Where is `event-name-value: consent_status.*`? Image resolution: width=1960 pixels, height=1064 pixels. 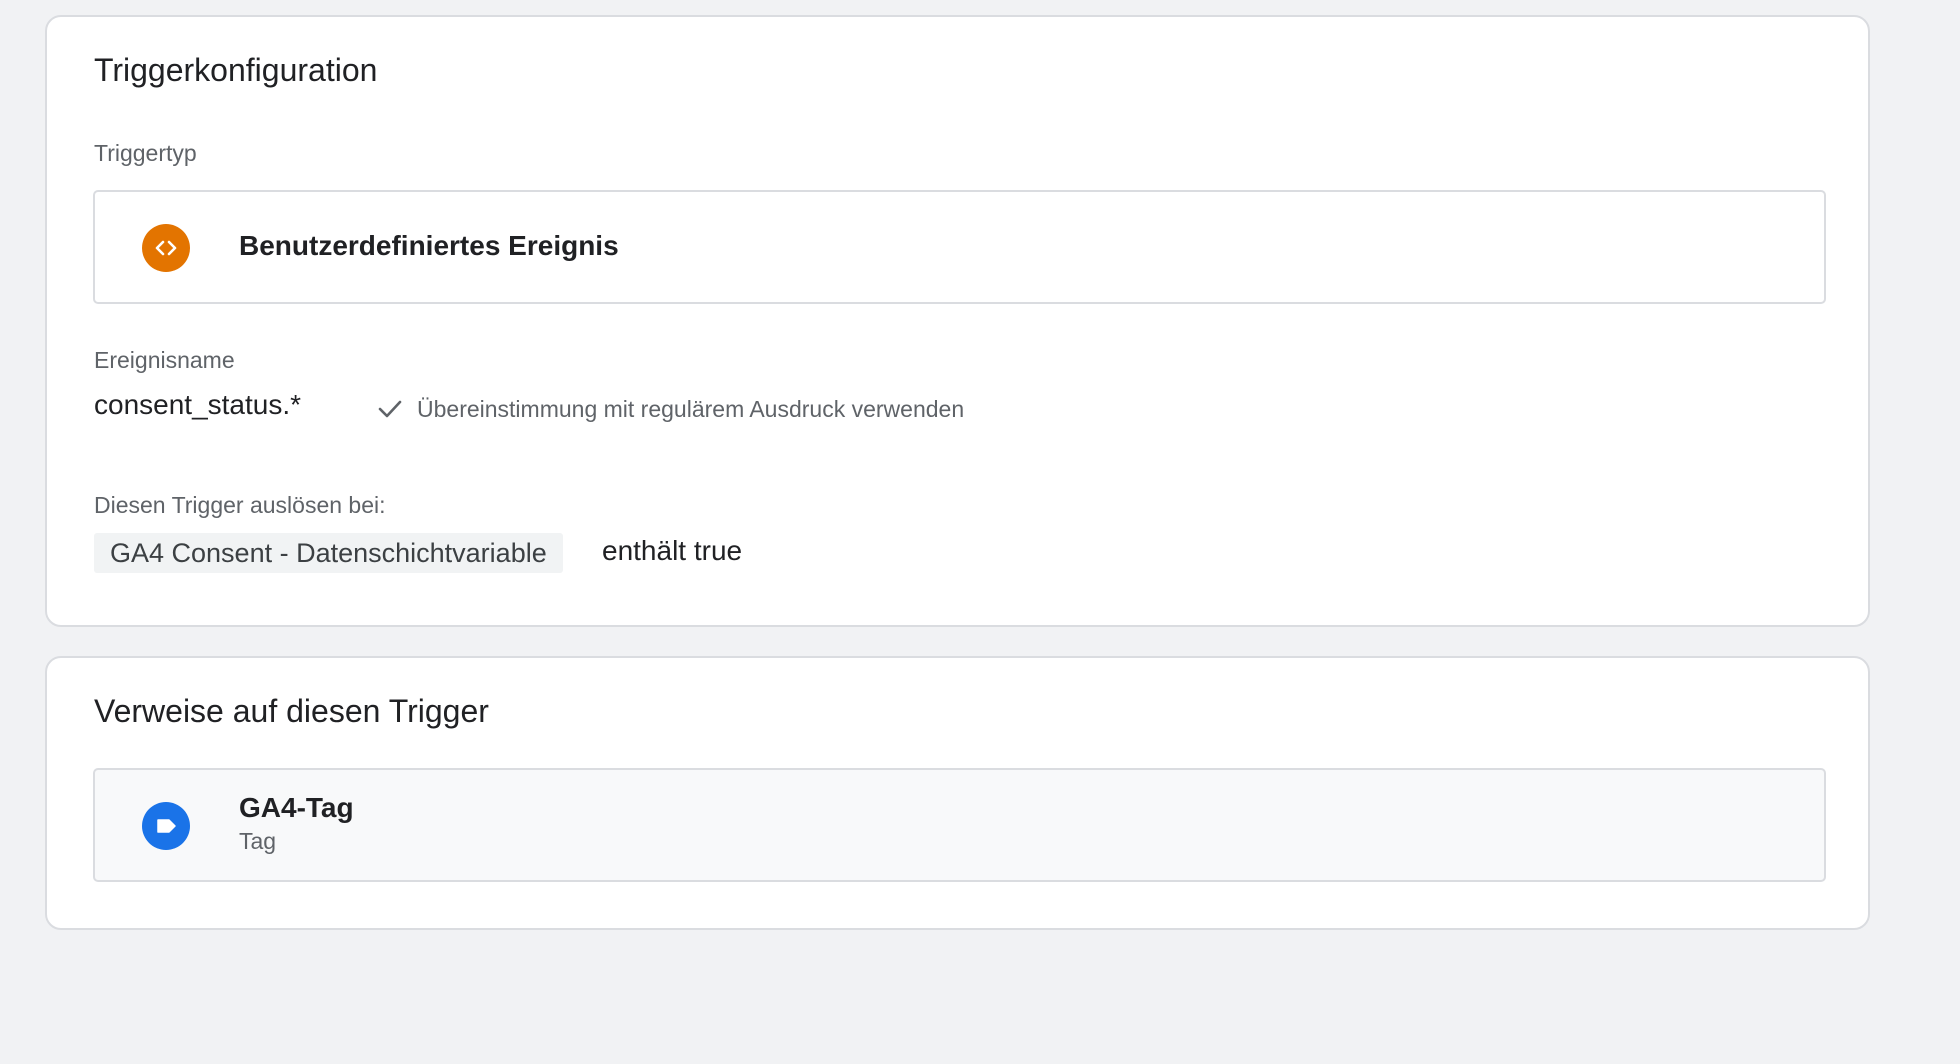 event-name-value: consent_status.* is located at coordinates (198, 404).